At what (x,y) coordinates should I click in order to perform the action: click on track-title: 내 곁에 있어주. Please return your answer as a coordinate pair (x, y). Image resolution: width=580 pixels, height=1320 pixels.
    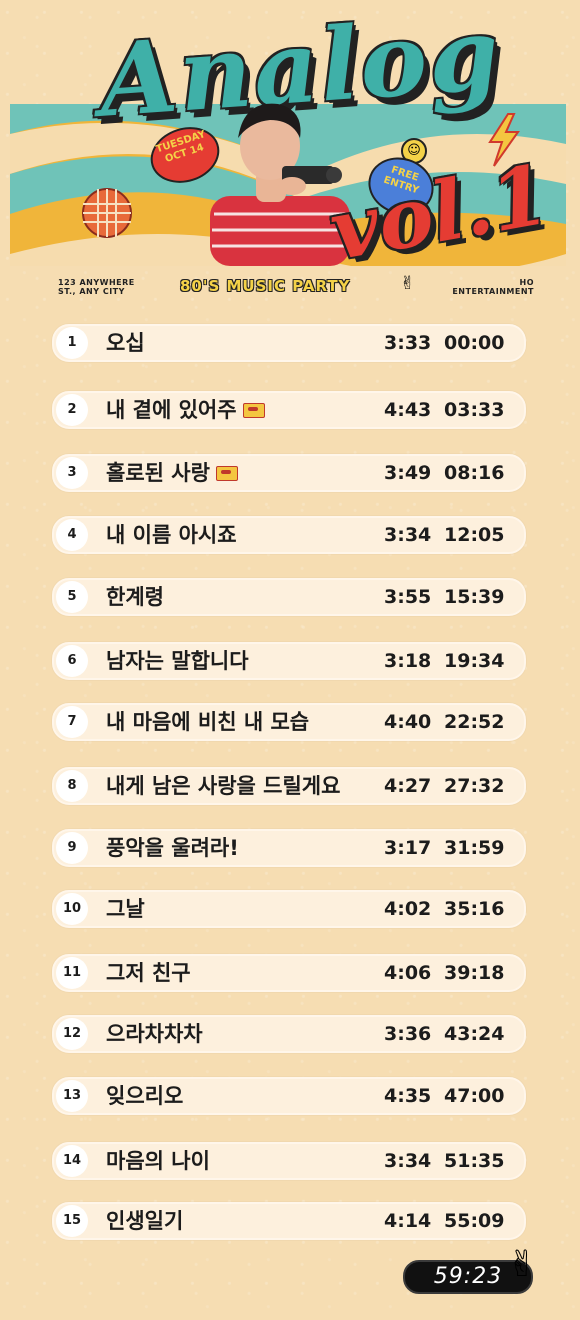
    Looking at the image, I should click on (185, 410).